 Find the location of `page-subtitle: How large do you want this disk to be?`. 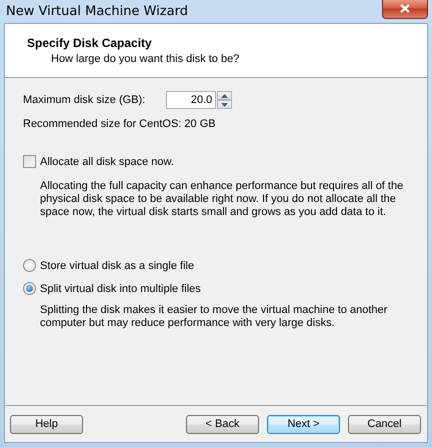

page-subtitle: How large do you want this disk to be? is located at coordinates (145, 59).